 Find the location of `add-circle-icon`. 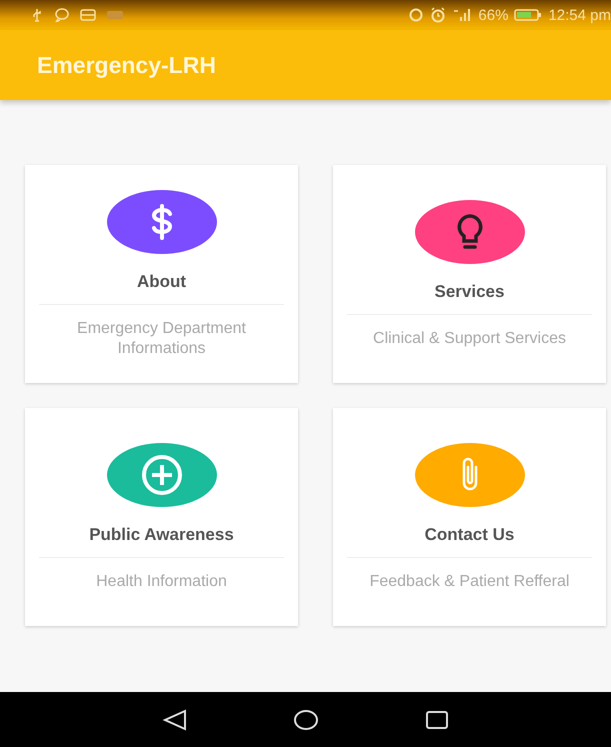

add-circle-icon is located at coordinates (162, 474).